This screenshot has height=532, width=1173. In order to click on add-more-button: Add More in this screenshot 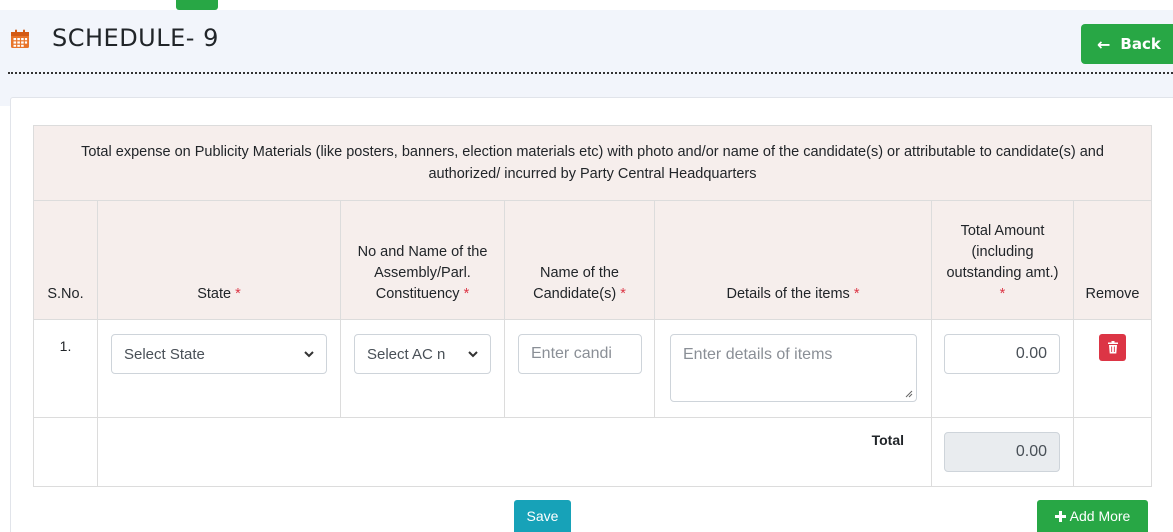, I will do `click(1092, 516)`.